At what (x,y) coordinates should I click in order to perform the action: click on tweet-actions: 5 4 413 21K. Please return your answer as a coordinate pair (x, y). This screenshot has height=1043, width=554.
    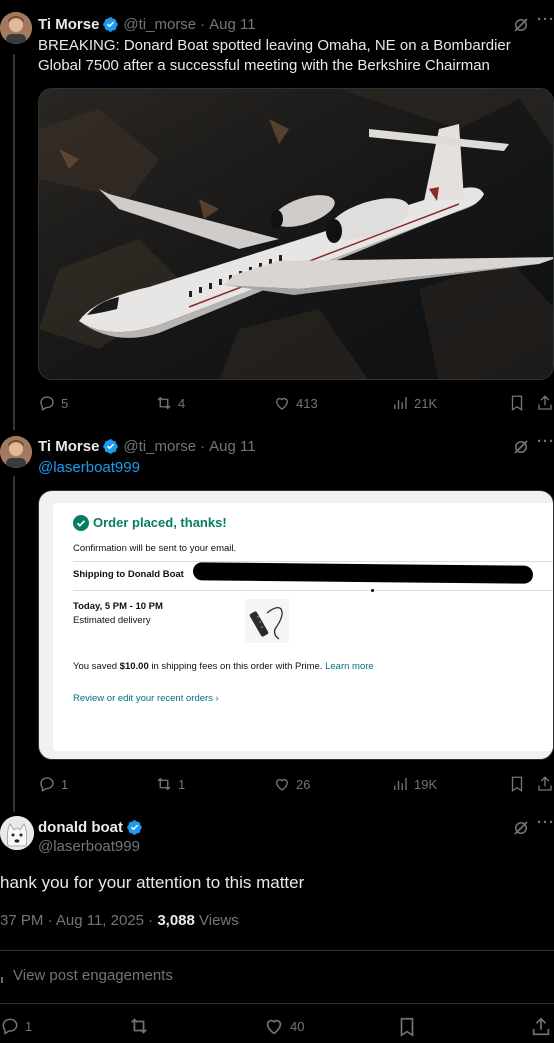
    Looking at the image, I should click on (277, 403).